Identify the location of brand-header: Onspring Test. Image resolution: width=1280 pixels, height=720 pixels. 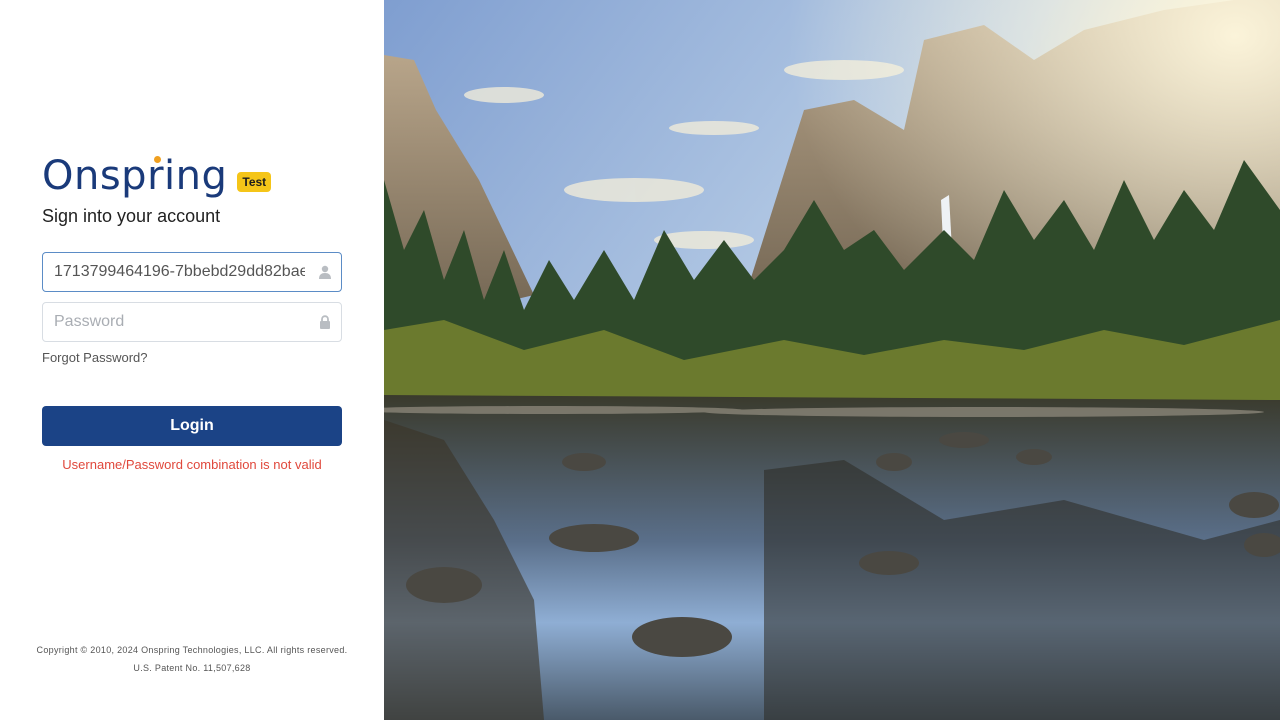
(157, 175).